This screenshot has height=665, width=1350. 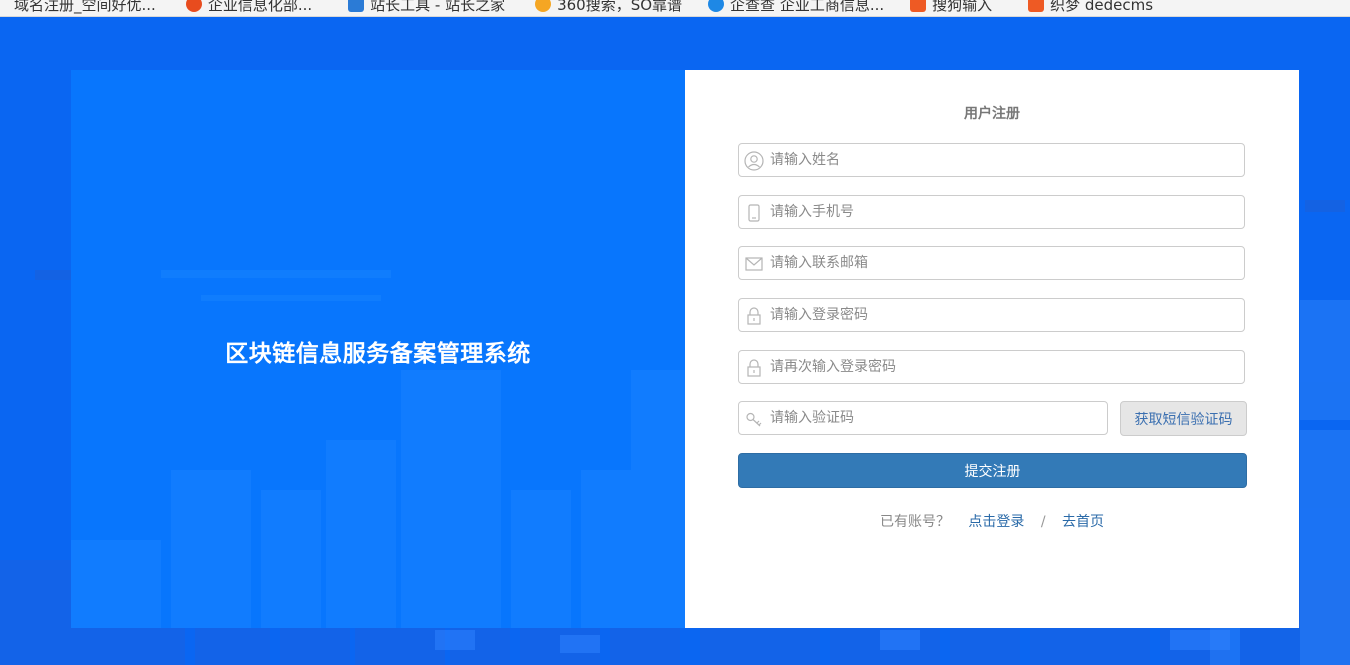 What do you see at coordinates (1002, 315) in the screenshot?
I see `password-input` at bounding box center [1002, 315].